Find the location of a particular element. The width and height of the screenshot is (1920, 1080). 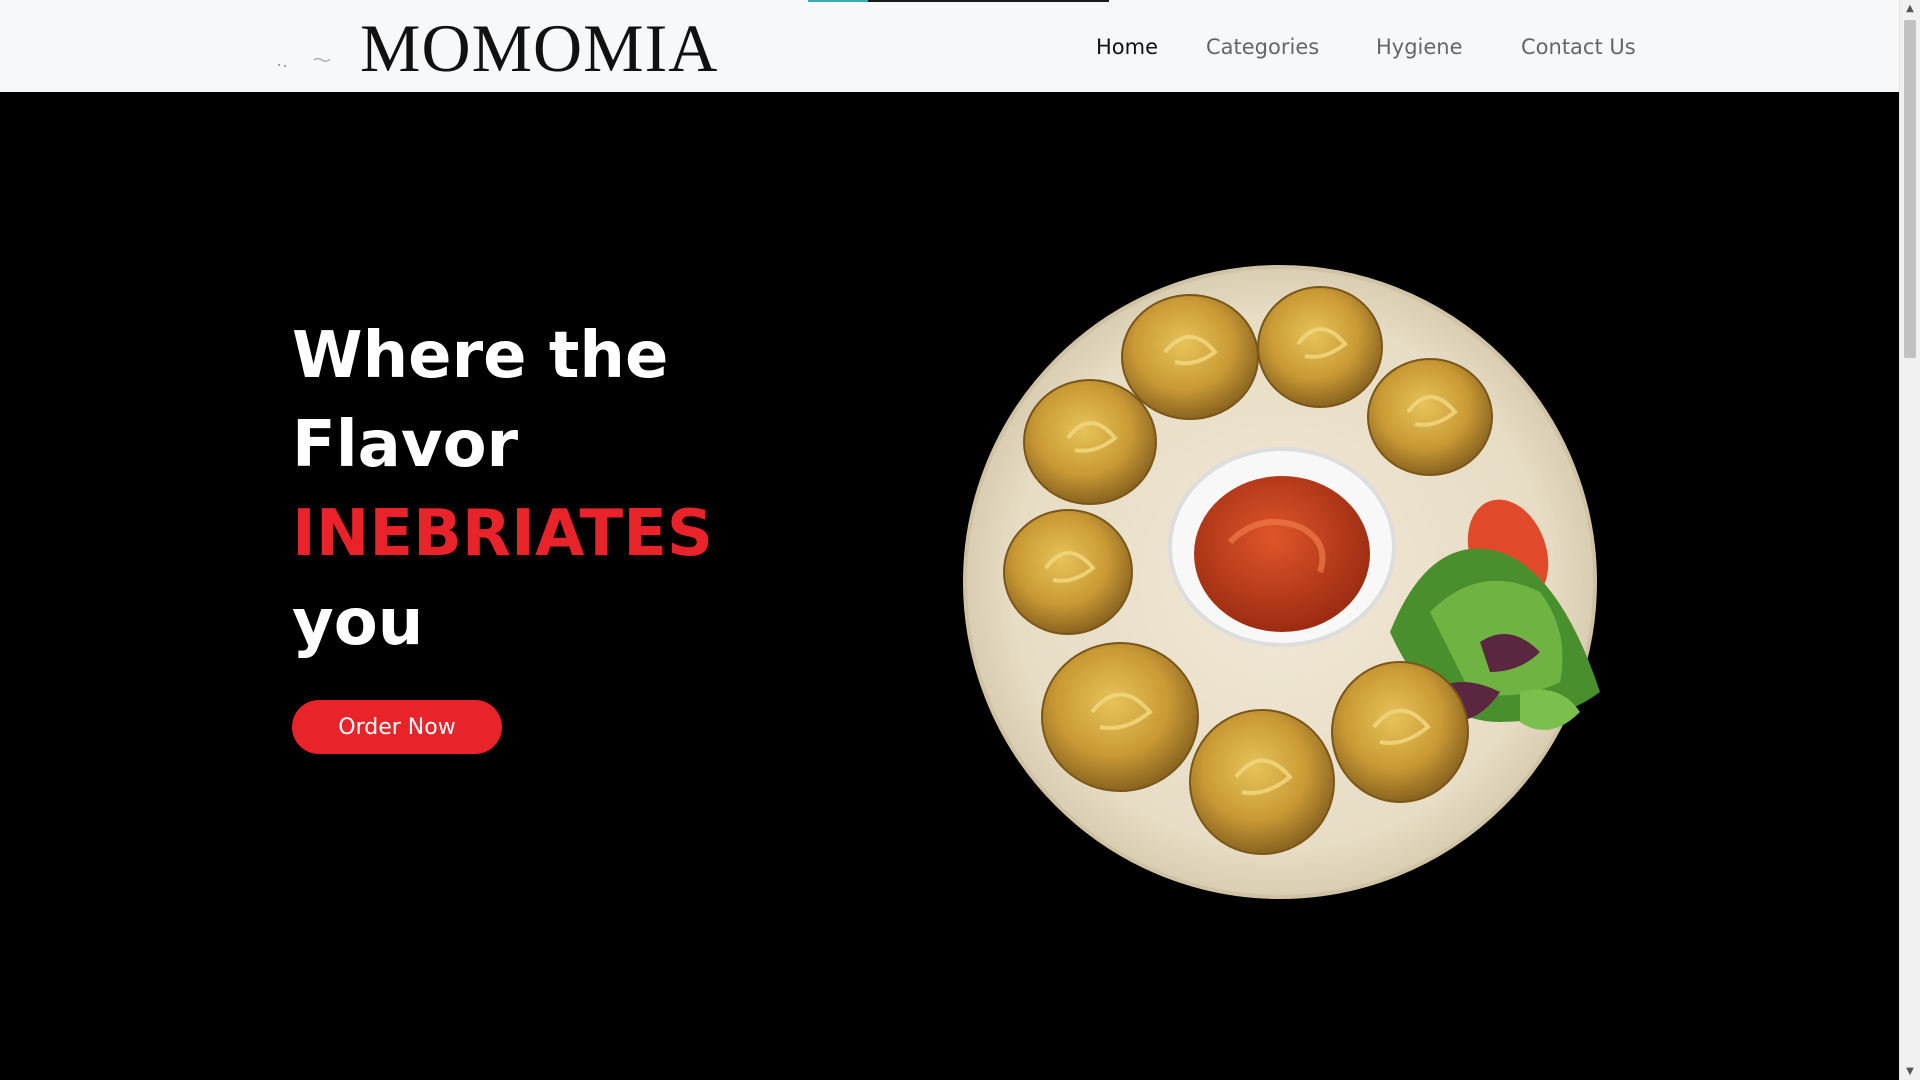

page-load-progress-bar is located at coordinates (958, 1).